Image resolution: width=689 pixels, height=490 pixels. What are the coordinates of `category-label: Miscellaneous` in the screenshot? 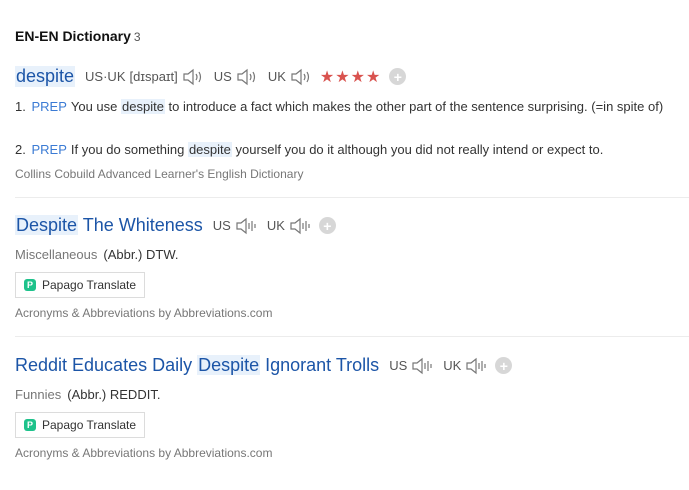 It's located at (56, 254).